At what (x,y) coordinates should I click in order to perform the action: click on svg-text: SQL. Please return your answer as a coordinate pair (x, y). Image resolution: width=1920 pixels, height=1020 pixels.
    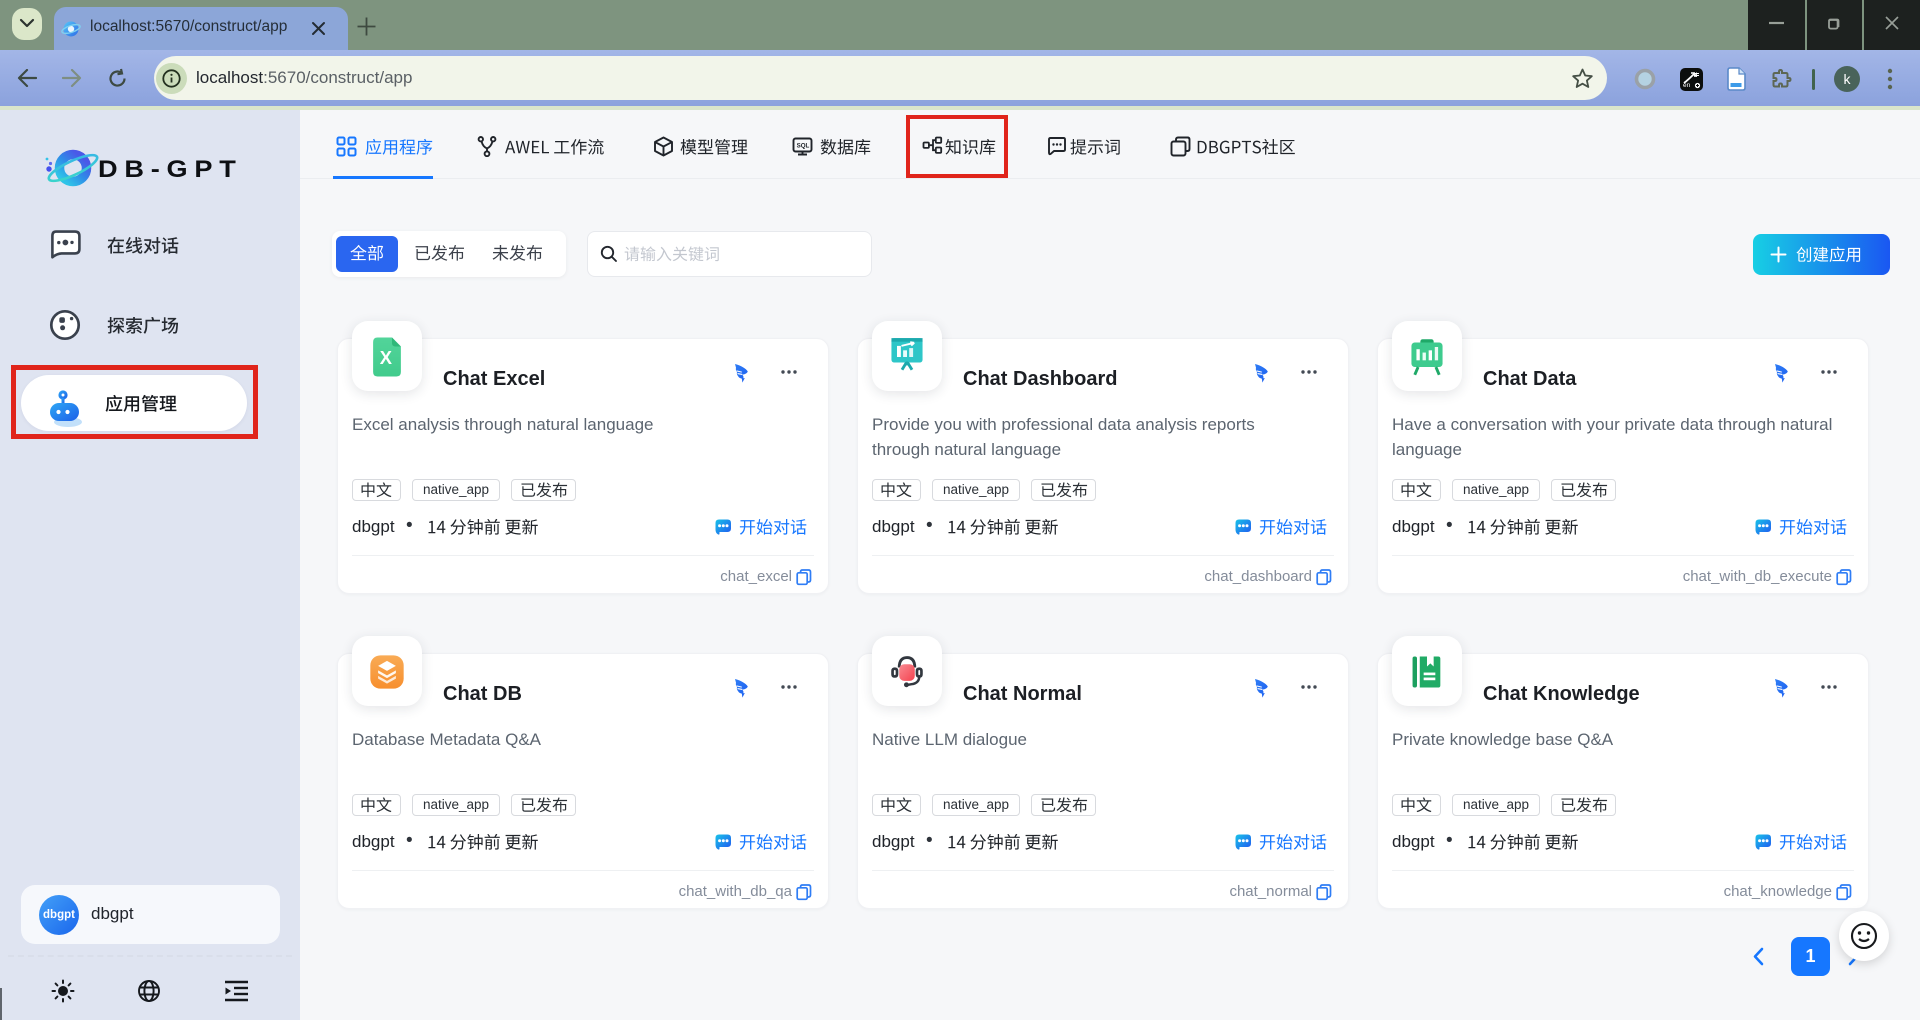
    Looking at the image, I should click on (803, 146).